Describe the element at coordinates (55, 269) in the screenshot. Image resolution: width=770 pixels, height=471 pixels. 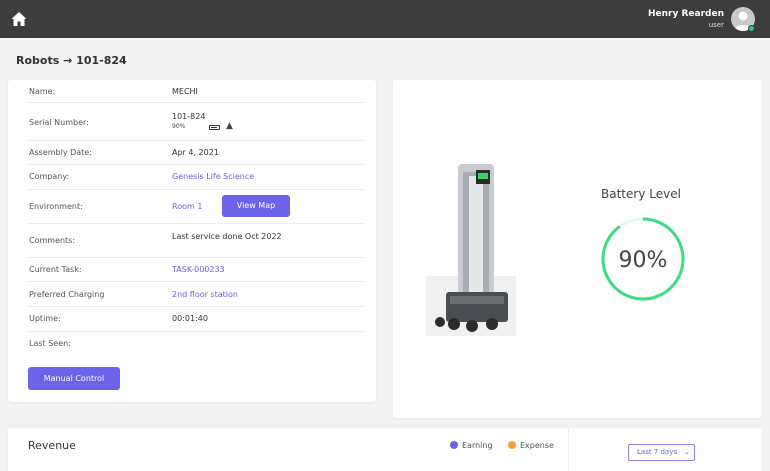
I see `task-label: Current Task:` at that location.